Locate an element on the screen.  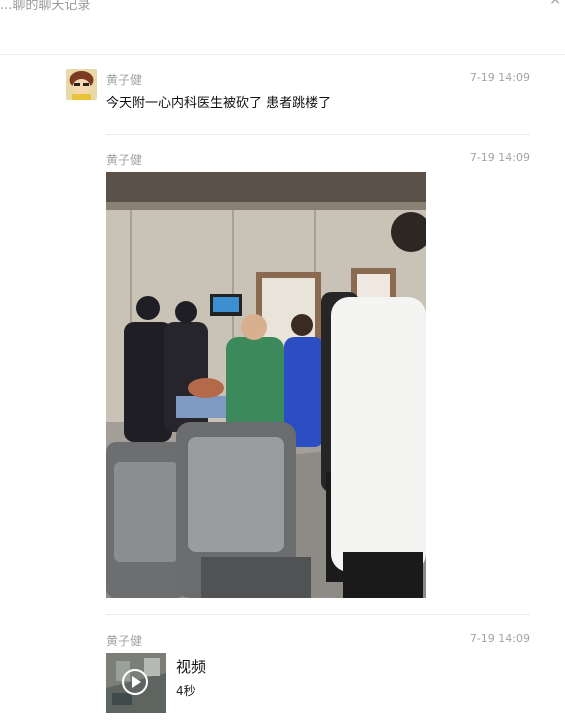
message-item: 黄子健 7-19 14:09 今天附一心内科医生被砍了 患者跳楼了 is located at coordinates (318, 91).